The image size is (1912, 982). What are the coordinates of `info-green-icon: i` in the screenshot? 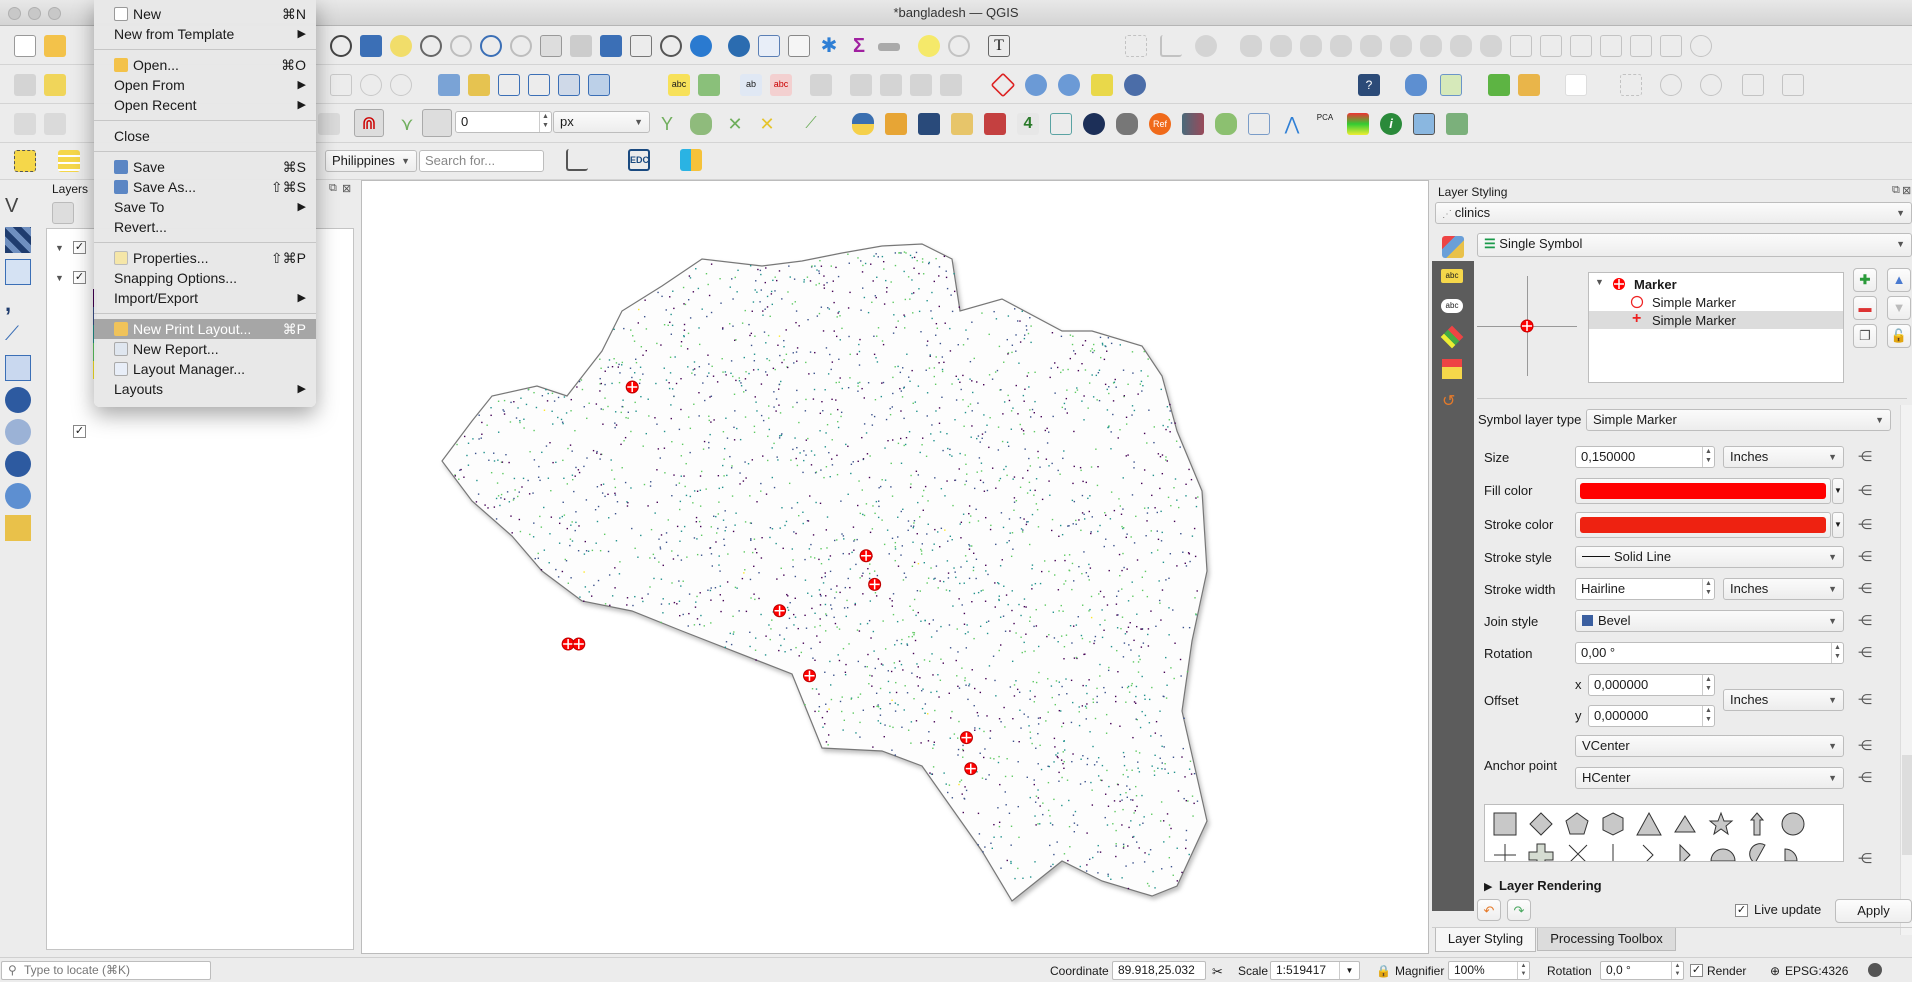 It's located at (1391, 124).